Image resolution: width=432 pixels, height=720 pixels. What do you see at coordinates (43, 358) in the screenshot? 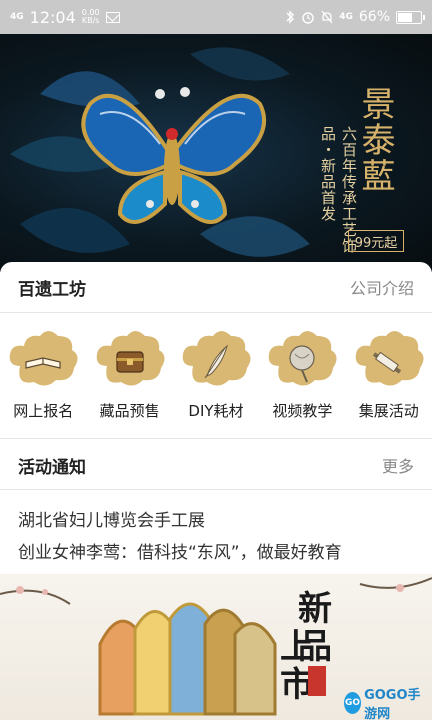
I see `book-icon` at bounding box center [43, 358].